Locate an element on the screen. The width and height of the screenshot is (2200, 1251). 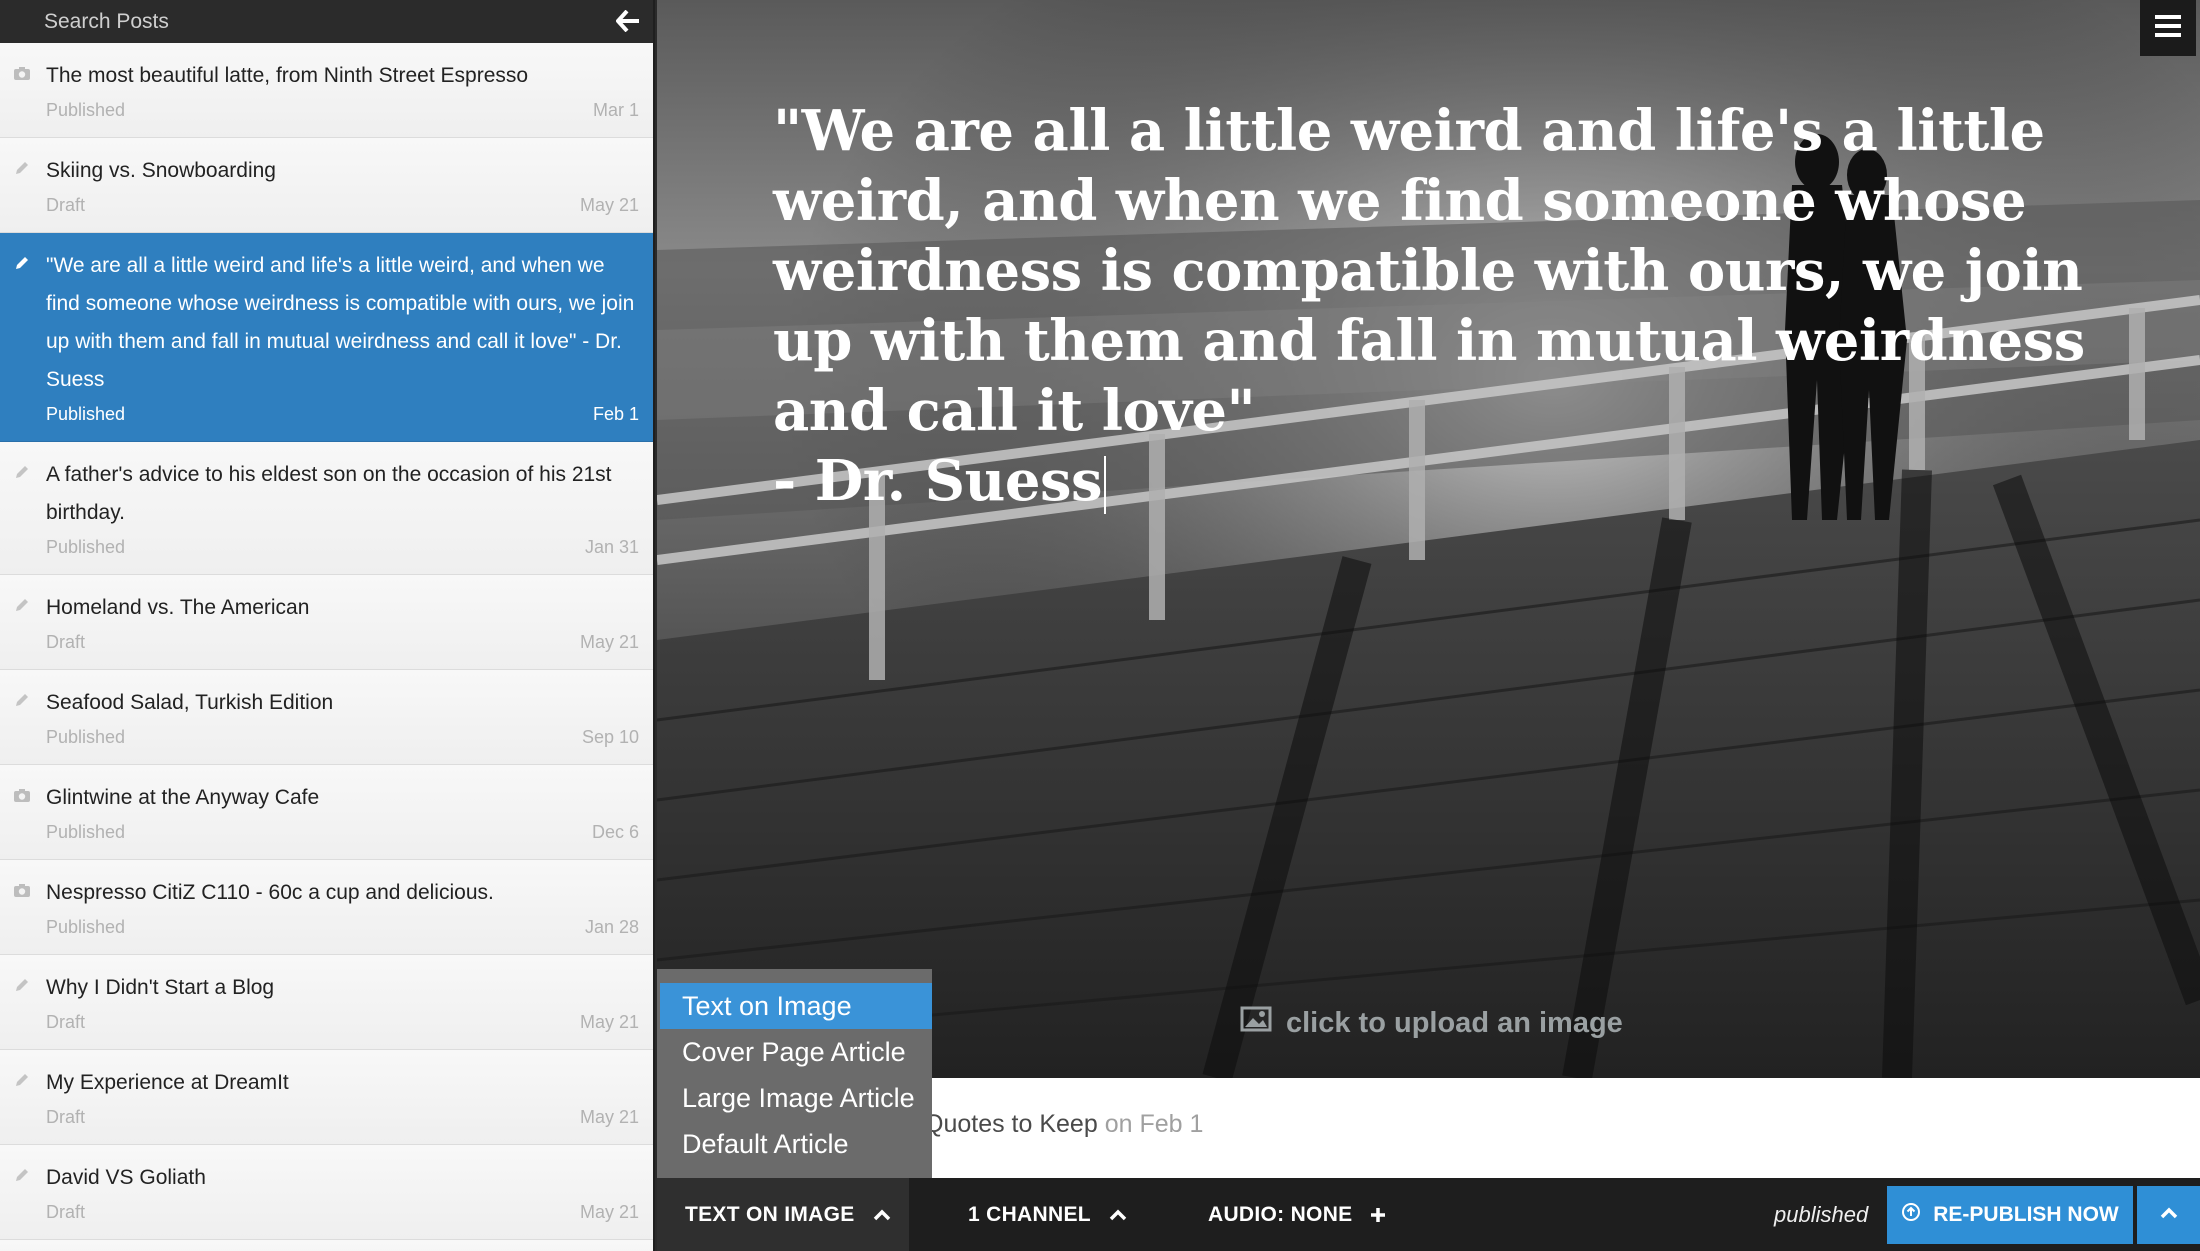
post-meta: Published Jan 28 is located at coordinates (342, 927).